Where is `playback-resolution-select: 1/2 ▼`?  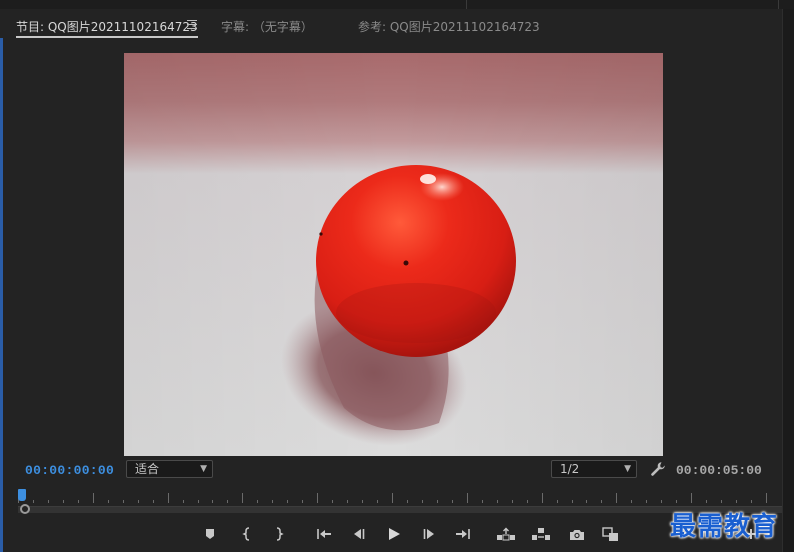
playback-resolution-select: 1/2 ▼ is located at coordinates (594, 469).